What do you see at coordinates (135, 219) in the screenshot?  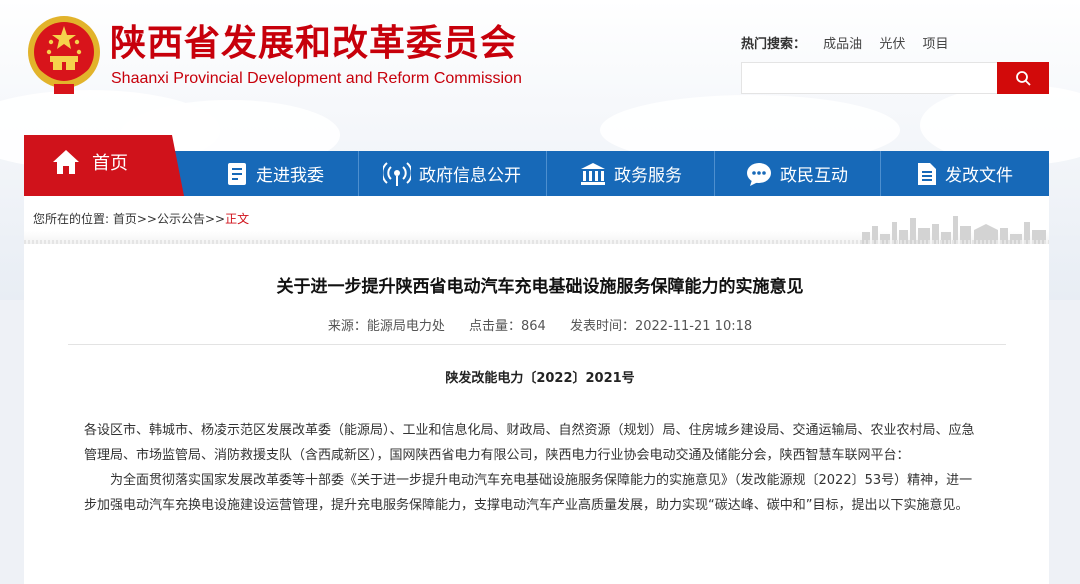 I see `breadcrumb-link: 首页>>` at bounding box center [135, 219].